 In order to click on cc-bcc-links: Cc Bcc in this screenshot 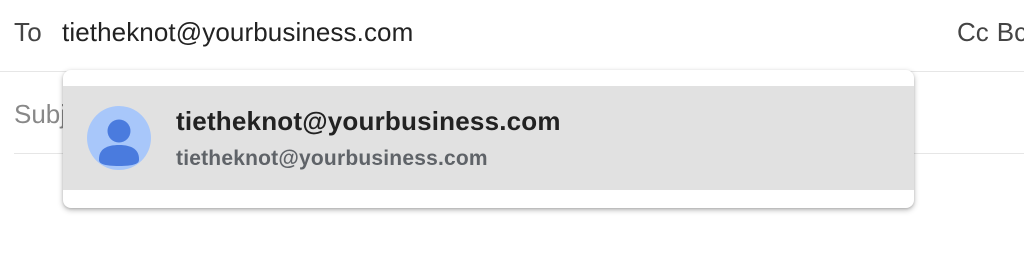, I will do `click(990, 32)`.